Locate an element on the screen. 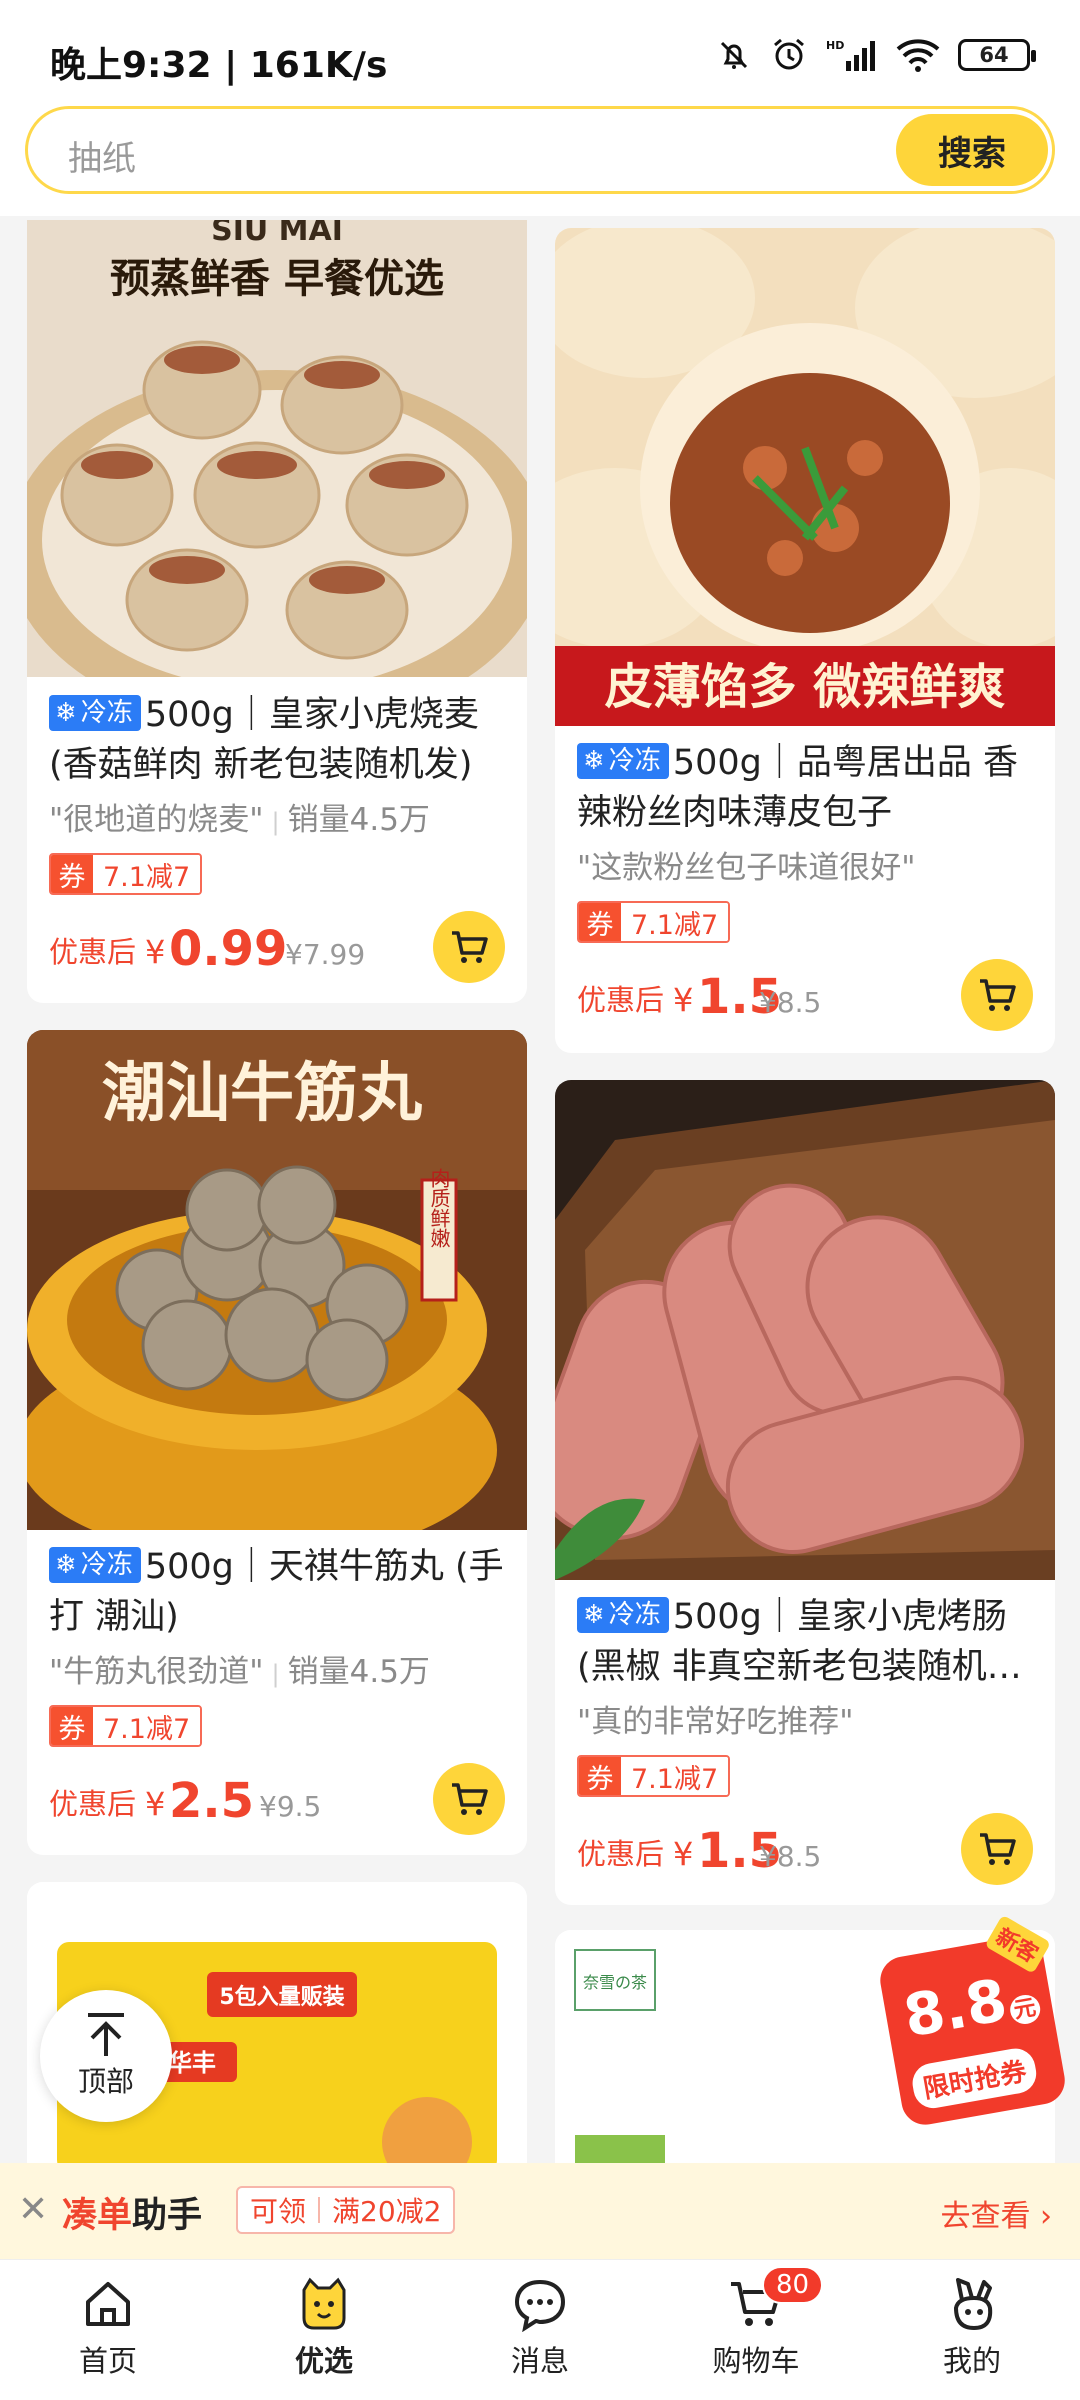  price-value: 2.5 is located at coordinates (212, 1801).